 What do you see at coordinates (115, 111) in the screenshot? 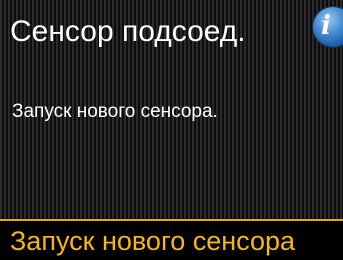
I see `status-message: Запуск нового сенсора.` at bounding box center [115, 111].